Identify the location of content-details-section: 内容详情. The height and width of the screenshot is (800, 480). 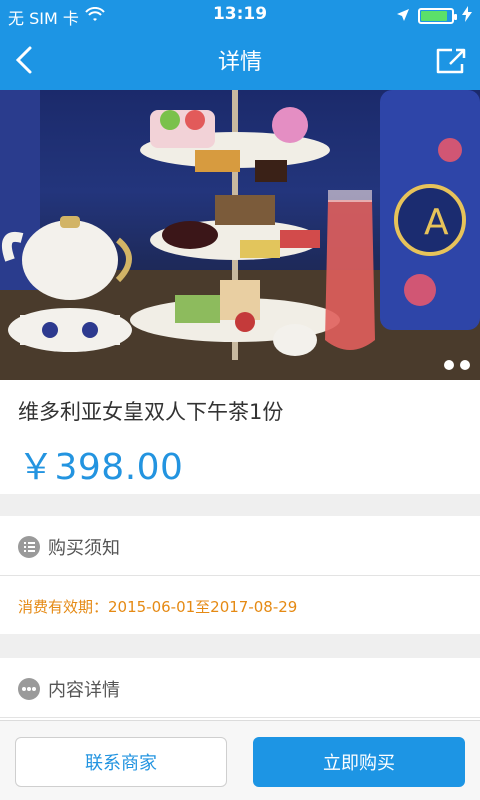
(240, 689).